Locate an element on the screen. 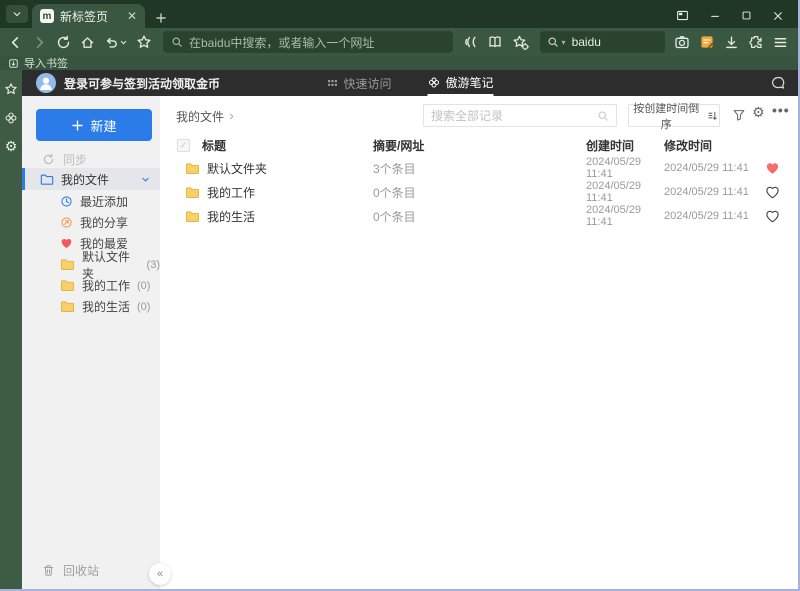  row-title: 默认文件夹 is located at coordinates (237, 168).